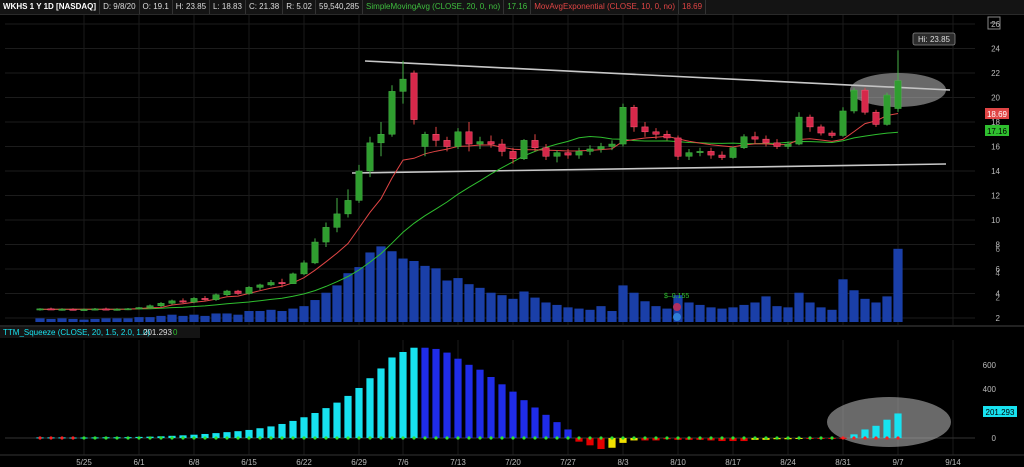  I want to click on price-tick-label: 12, so click(995, 196).